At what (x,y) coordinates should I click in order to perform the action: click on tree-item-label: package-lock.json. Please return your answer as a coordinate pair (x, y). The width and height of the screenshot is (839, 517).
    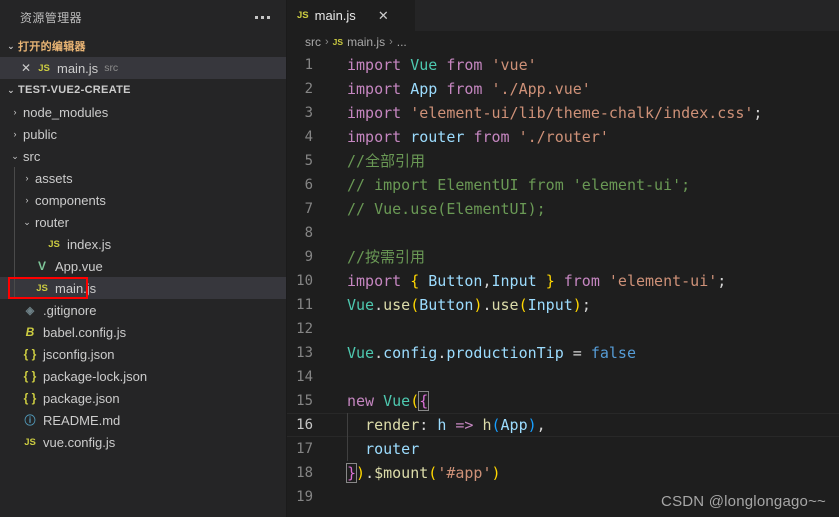
    Looking at the image, I should click on (95, 376).